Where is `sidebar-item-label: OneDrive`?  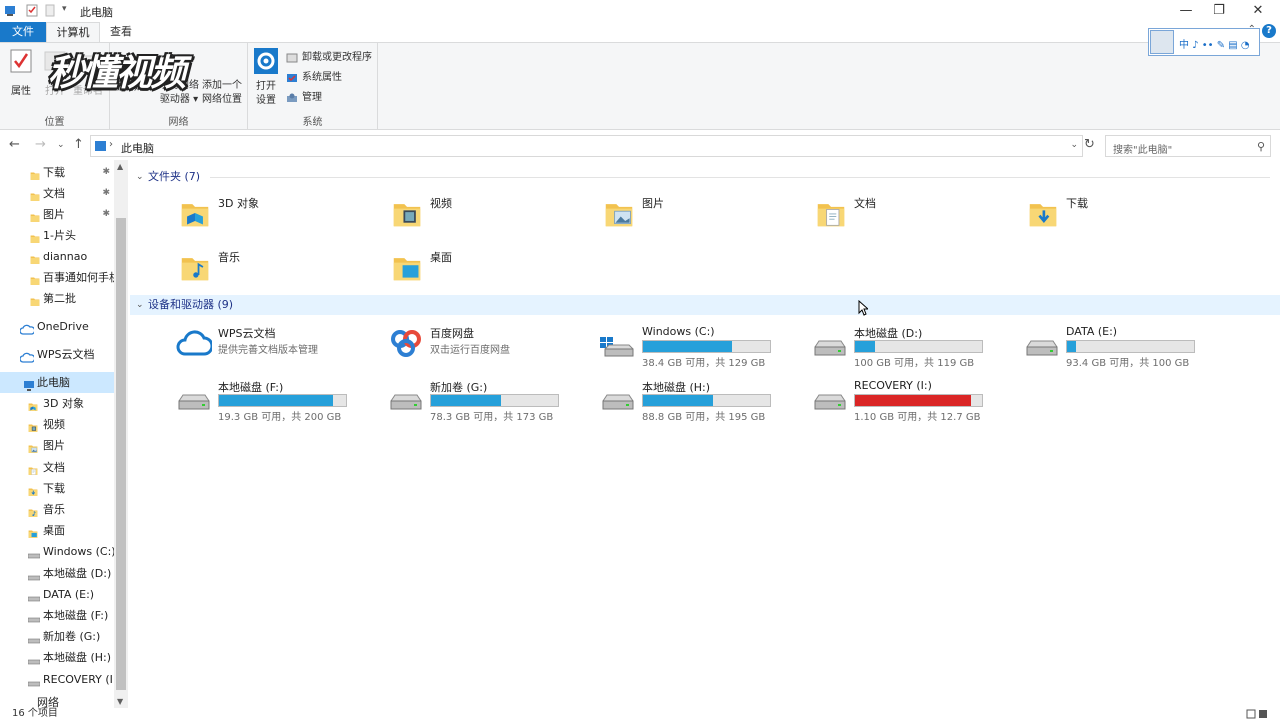 sidebar-item-label: OneDrive is located at coordinates (63, 326).